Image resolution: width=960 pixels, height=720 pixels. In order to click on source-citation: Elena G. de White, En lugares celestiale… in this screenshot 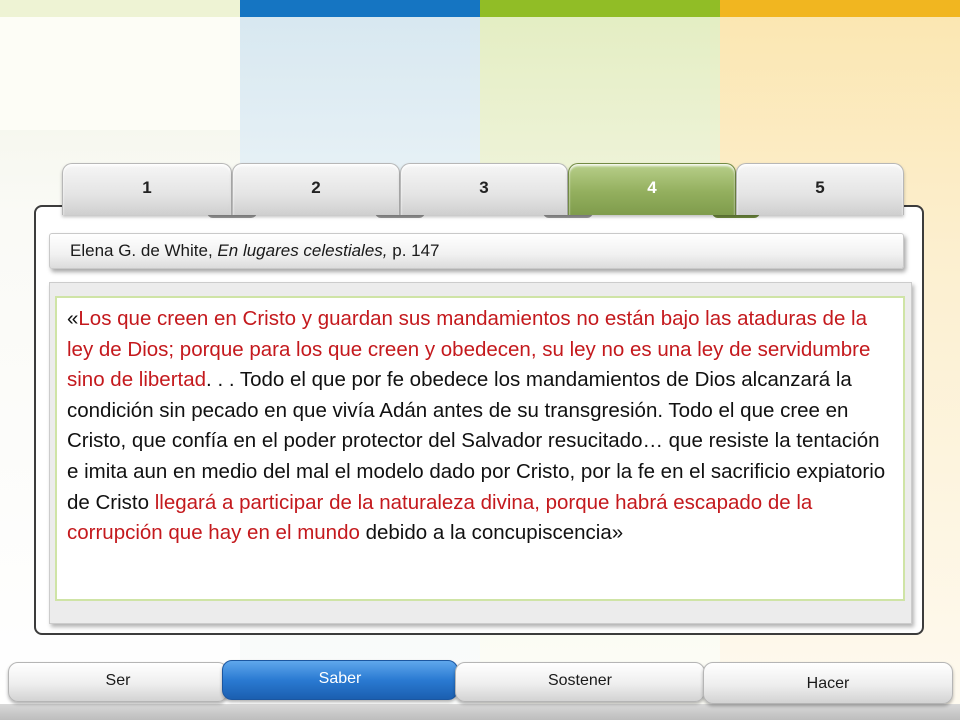, I will do `click(476, 251)`.